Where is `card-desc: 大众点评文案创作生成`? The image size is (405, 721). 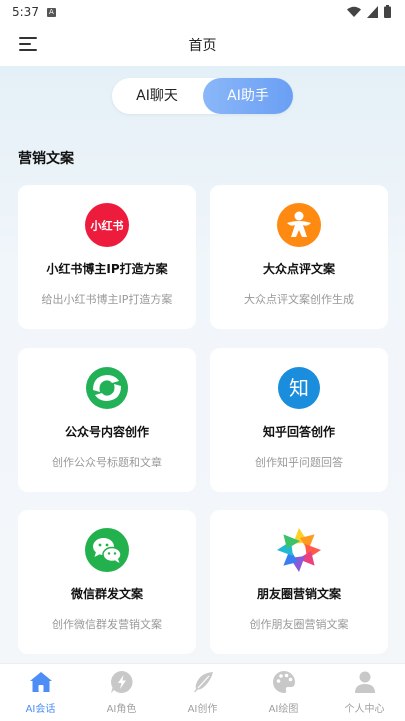
card-desc: 大众点评文案创作生成 is located at coordinates (299, 299).